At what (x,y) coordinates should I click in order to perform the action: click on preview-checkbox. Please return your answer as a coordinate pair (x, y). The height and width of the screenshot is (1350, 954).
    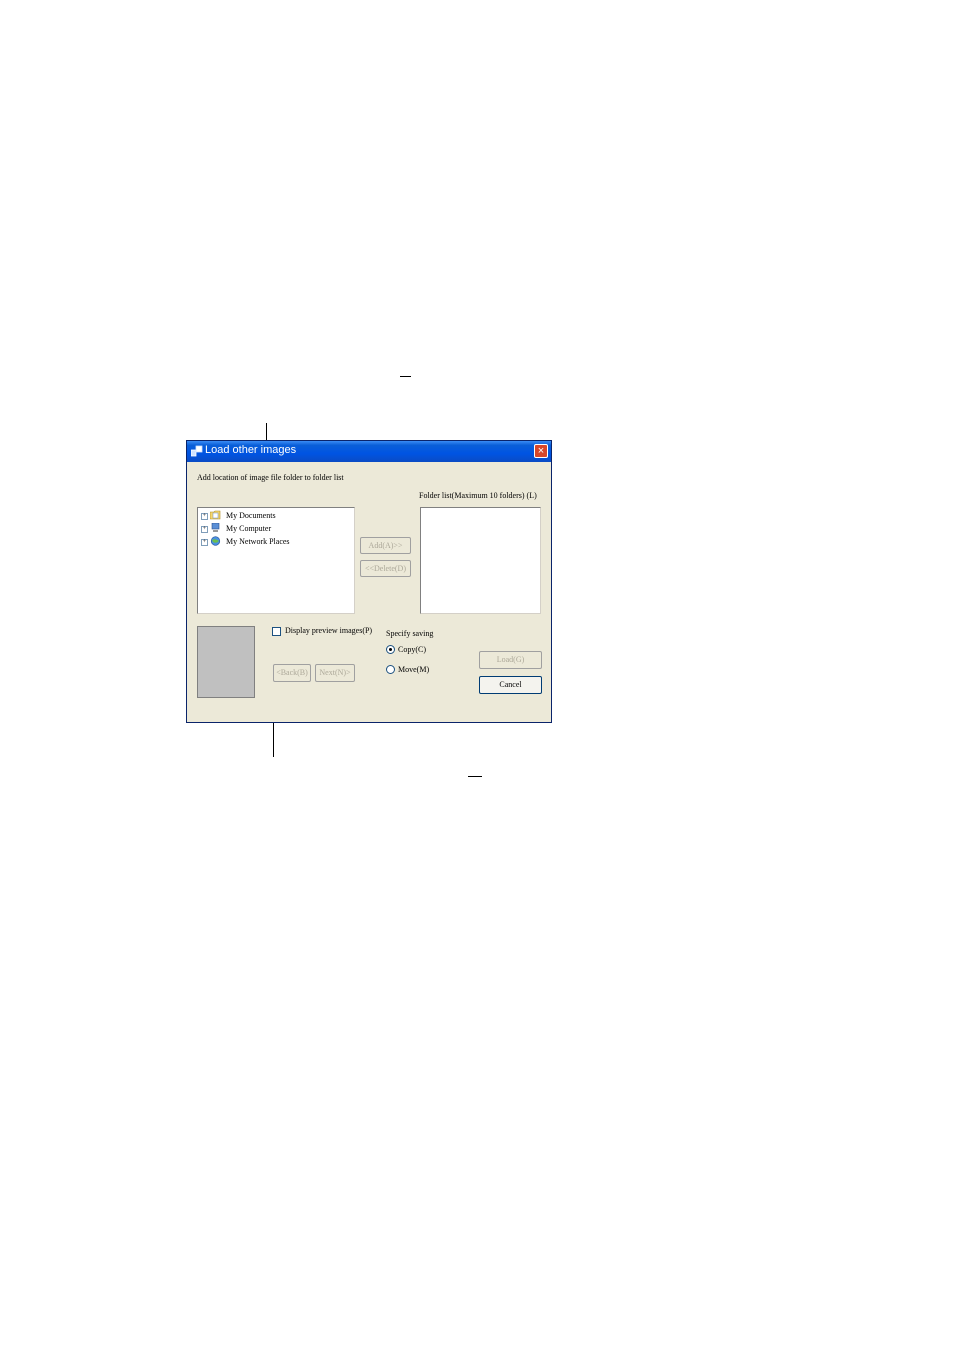
    Looking at the image, I should click on (276, 631).